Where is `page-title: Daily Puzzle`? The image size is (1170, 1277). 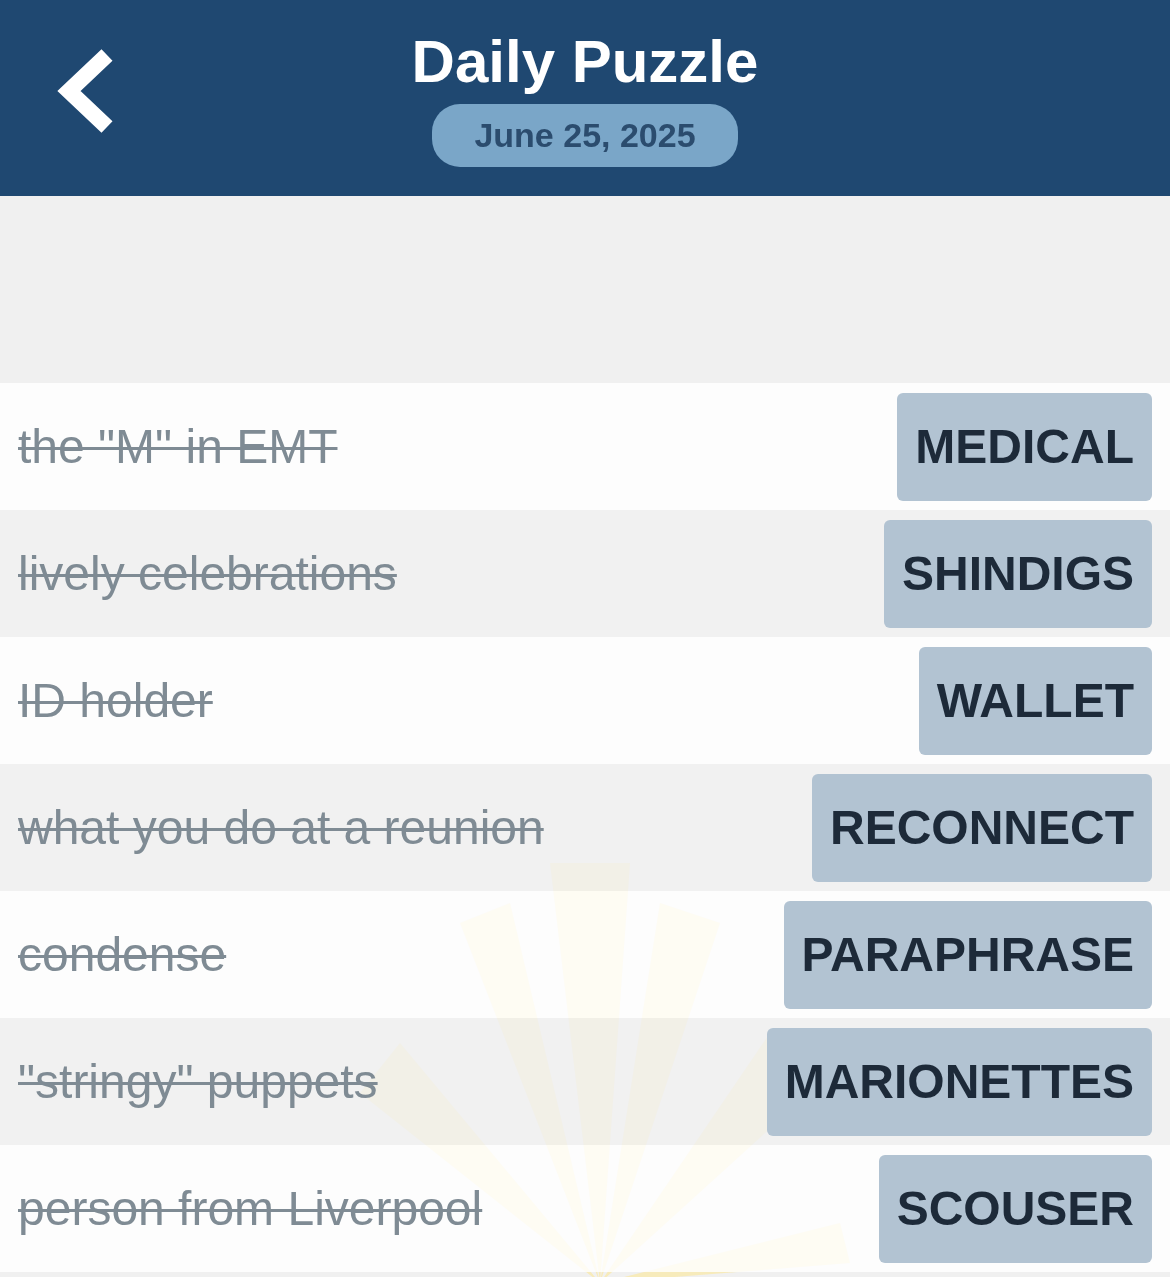 page-title: Daily Puzzle is located at coordinates (585, 62).